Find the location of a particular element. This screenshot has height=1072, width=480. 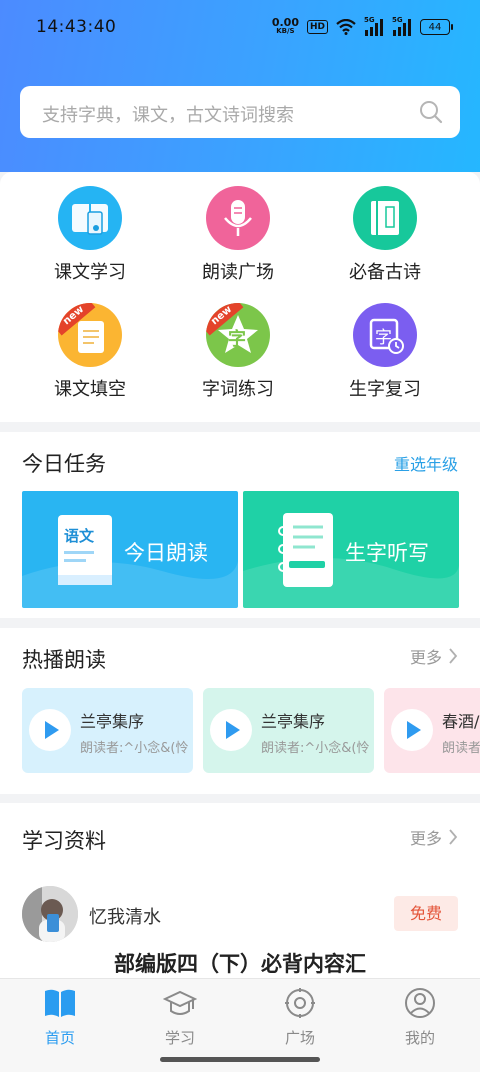

search-icon is located at coordinates (431, 112).